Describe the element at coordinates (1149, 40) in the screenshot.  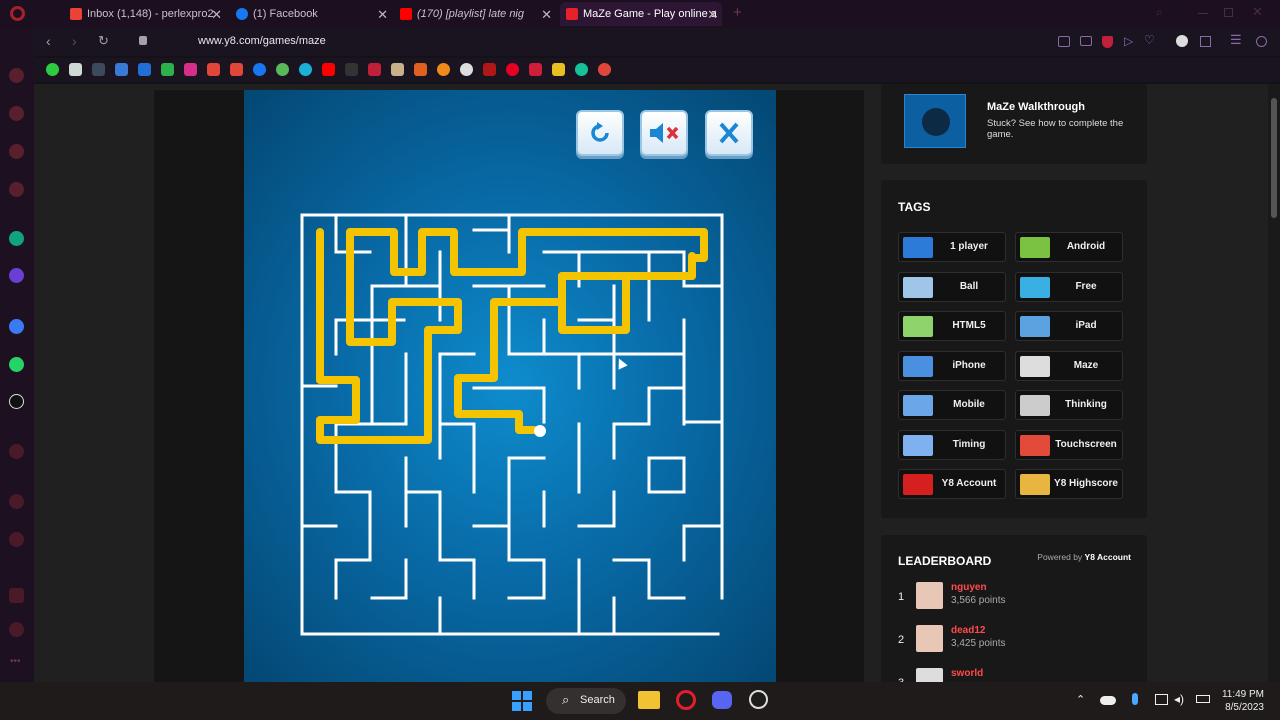
I see `heart-icon: ♡` at that location.